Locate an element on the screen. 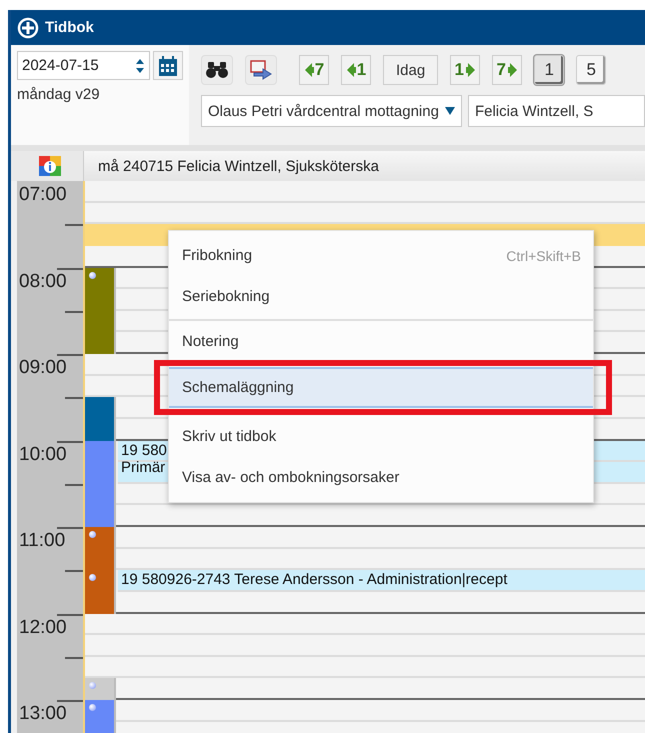 The width and height of the screenshot is (645, 733). booking-text: Primär is located at coordinates (143, 467).